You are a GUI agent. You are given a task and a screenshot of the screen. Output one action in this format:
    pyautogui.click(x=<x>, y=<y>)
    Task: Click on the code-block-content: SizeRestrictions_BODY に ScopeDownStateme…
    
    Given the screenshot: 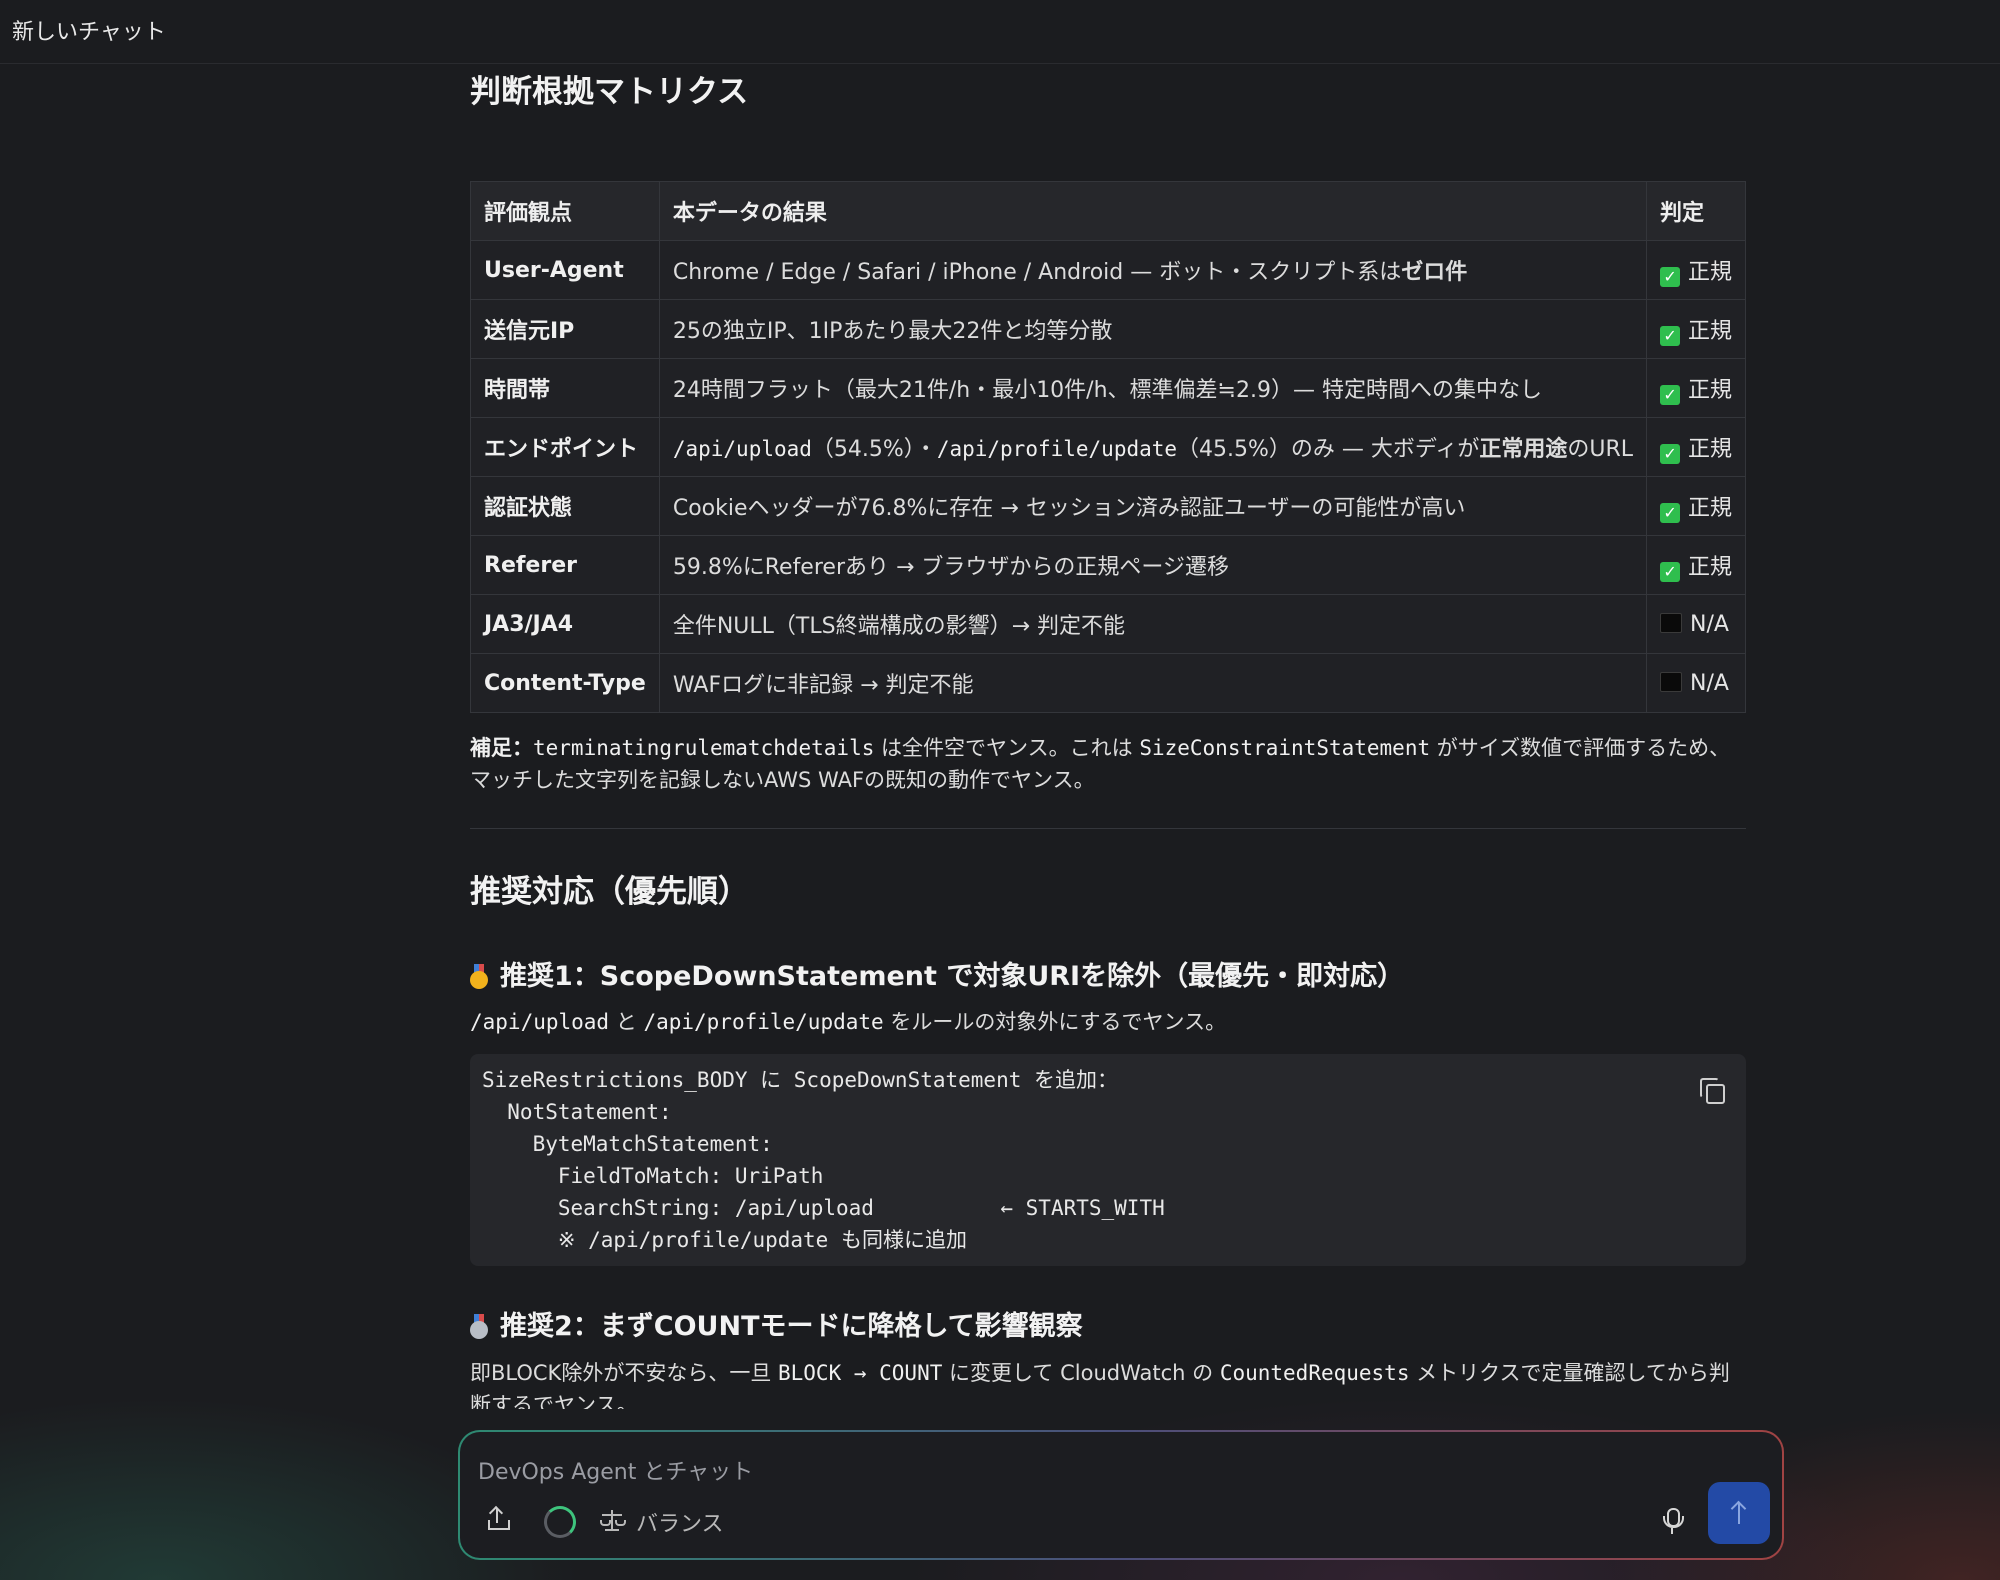 What is the action you would take?
    pyautogui.click(x=823, y=1160)
    